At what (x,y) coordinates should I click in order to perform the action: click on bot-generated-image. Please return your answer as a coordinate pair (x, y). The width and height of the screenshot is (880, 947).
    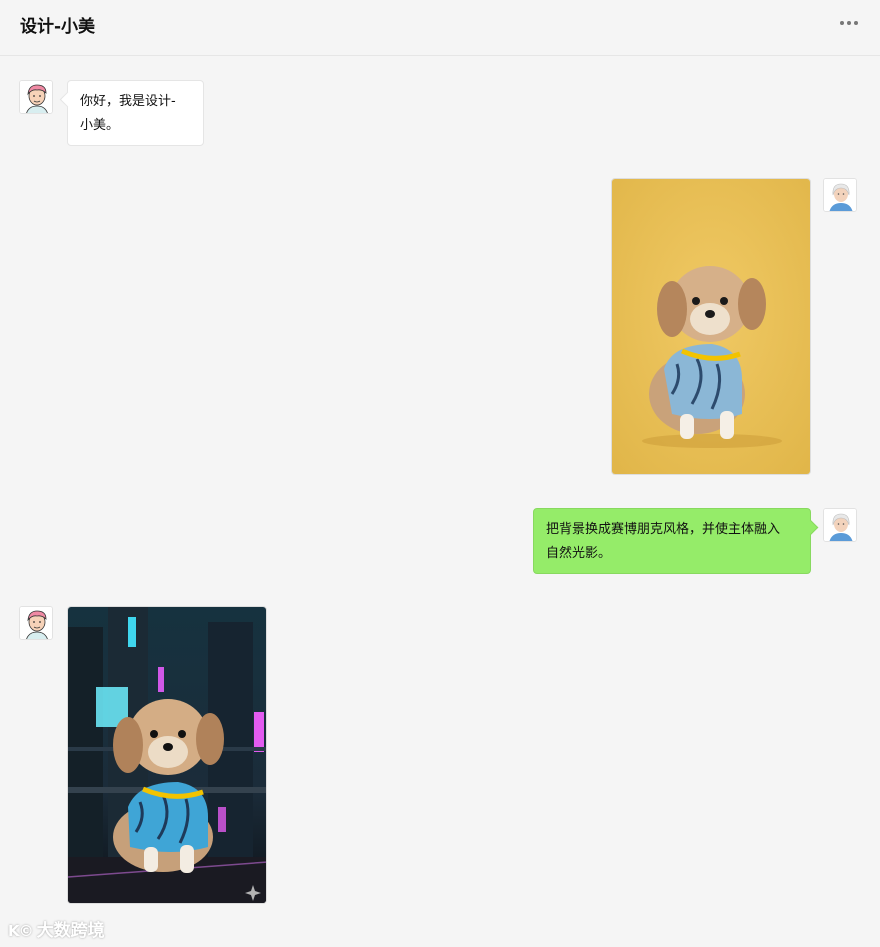
    Looking at the image, I should click on (167, 755).